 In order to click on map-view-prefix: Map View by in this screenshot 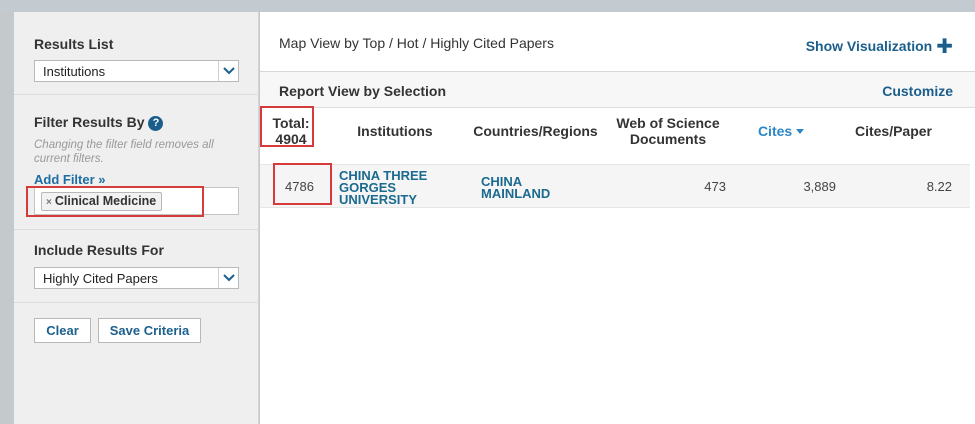, I will do `click(321, 43)`.